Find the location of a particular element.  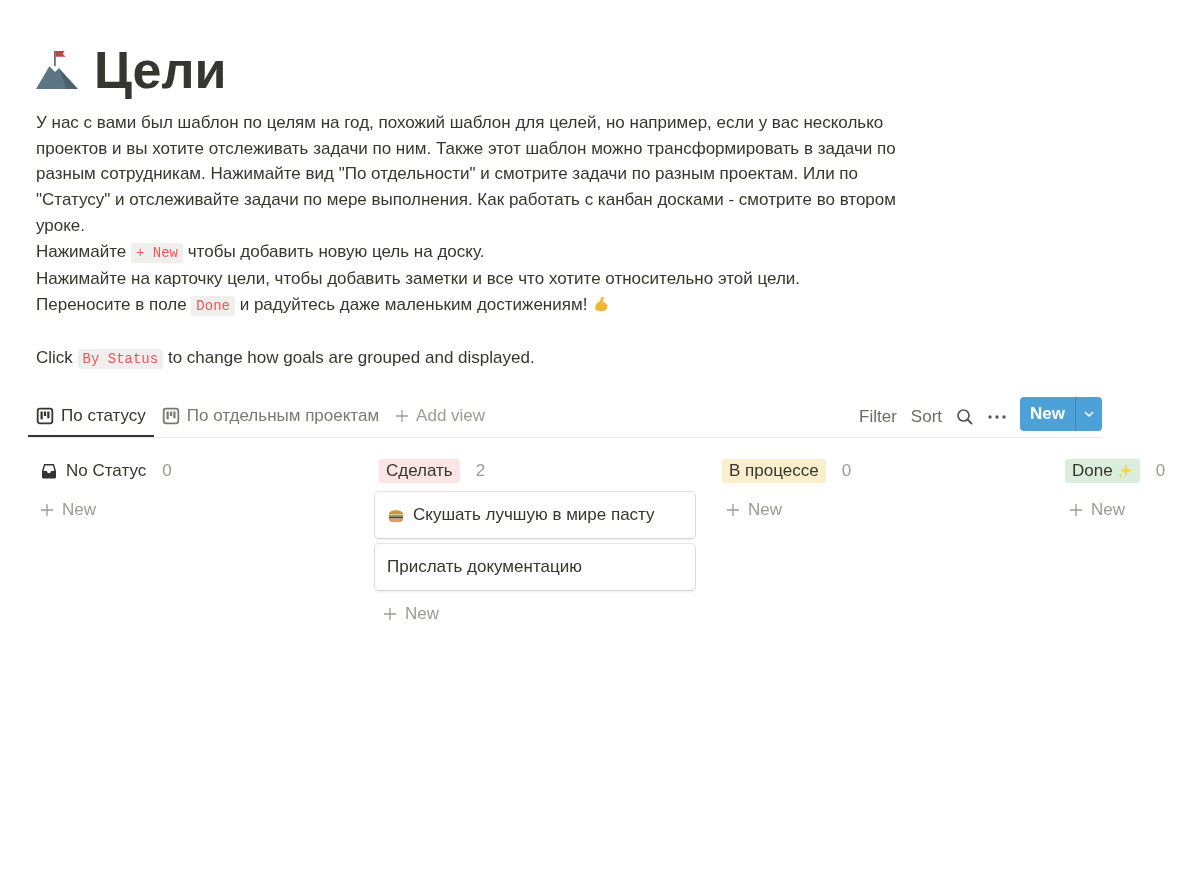

more-icon is located at coordinates (997, 417).